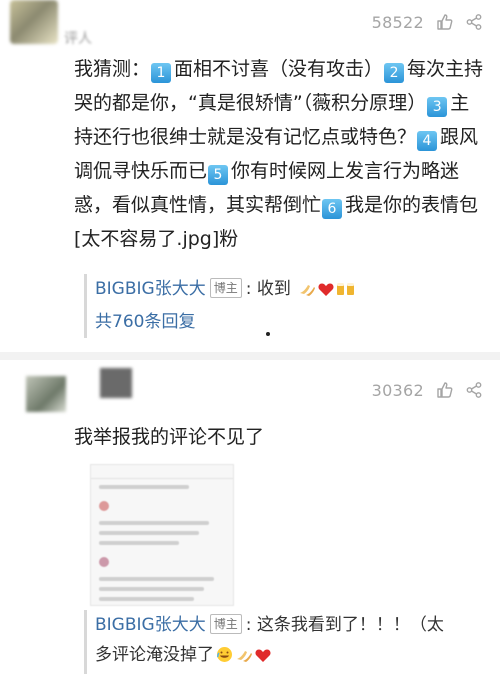 The image size is (500, 680). What do you see at coordinates (169, 437) in the screenshot?
I see `comment-text: 我举报我的评论不见了` at bounding box center [169, 437].